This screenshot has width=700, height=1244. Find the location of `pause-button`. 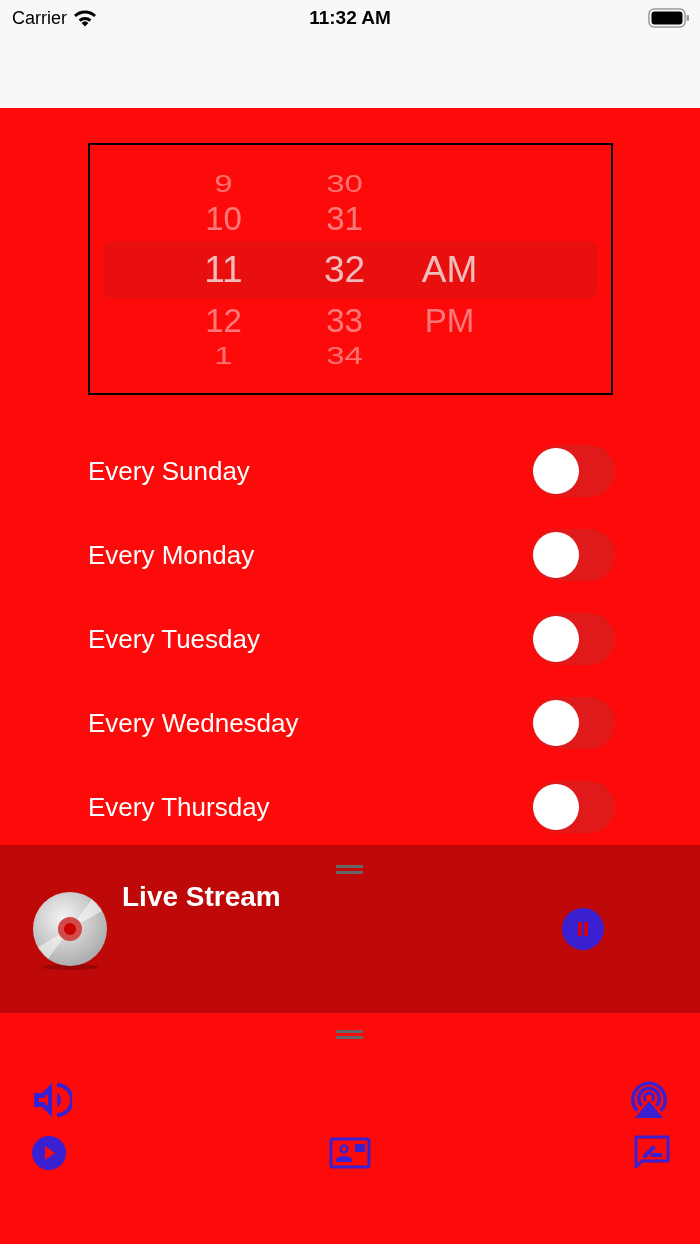

pause-button is located at coordinates (583, 929).